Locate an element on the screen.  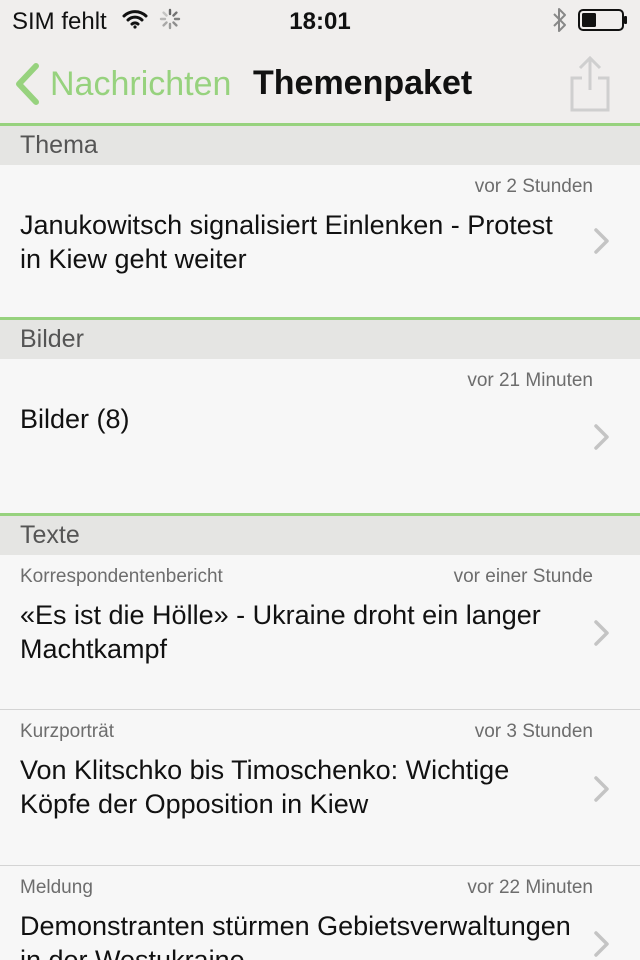
back-button: Nachrichten is located at coordinates (122, 84).